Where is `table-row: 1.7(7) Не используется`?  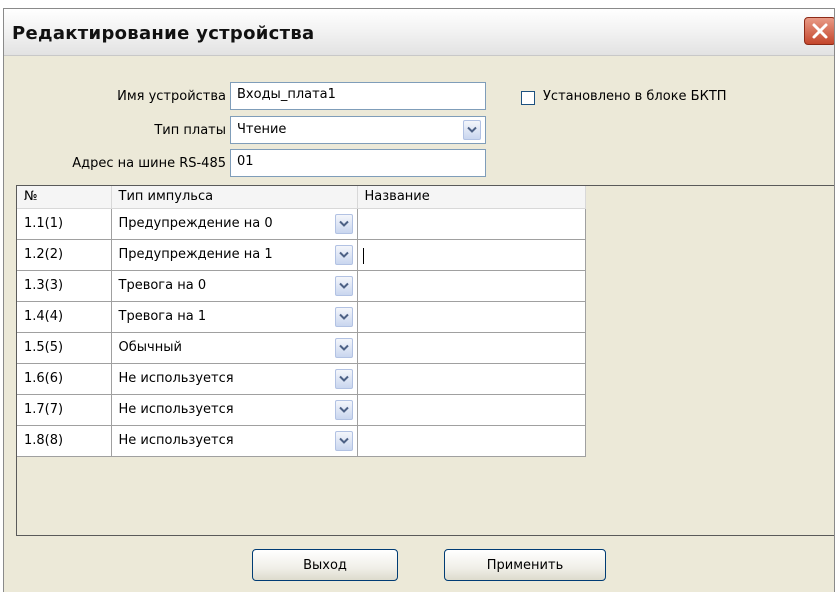 table-row: 1.7(7) Не используется is located at coordinates (301, 410).